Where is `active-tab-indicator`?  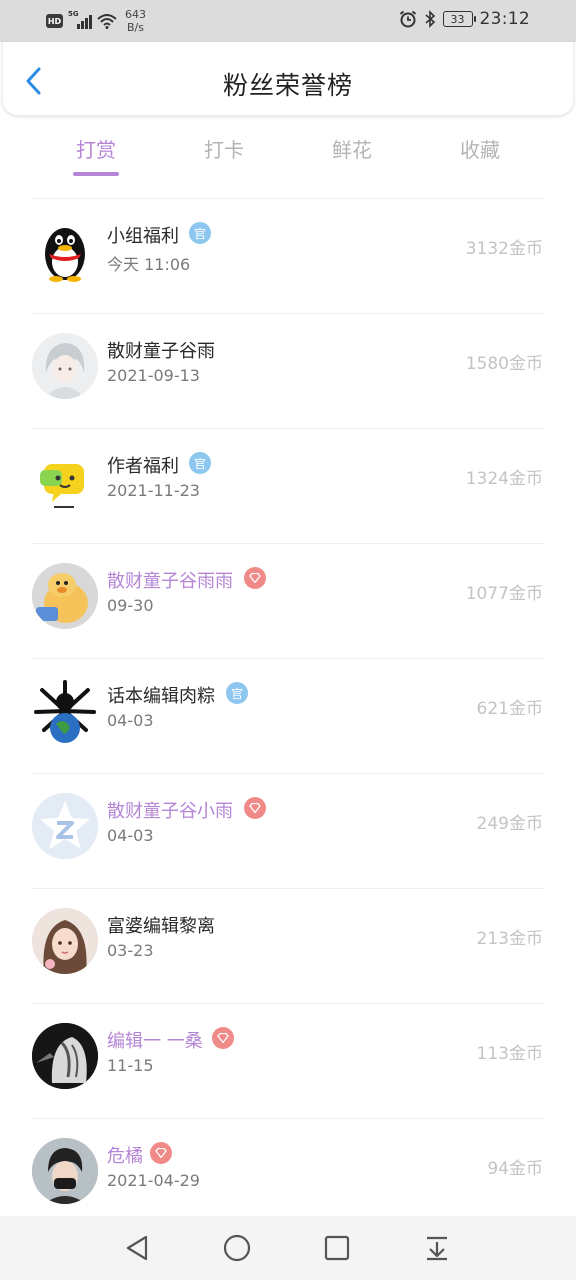
active-tab-indicator is located at coordinates (96, 174).